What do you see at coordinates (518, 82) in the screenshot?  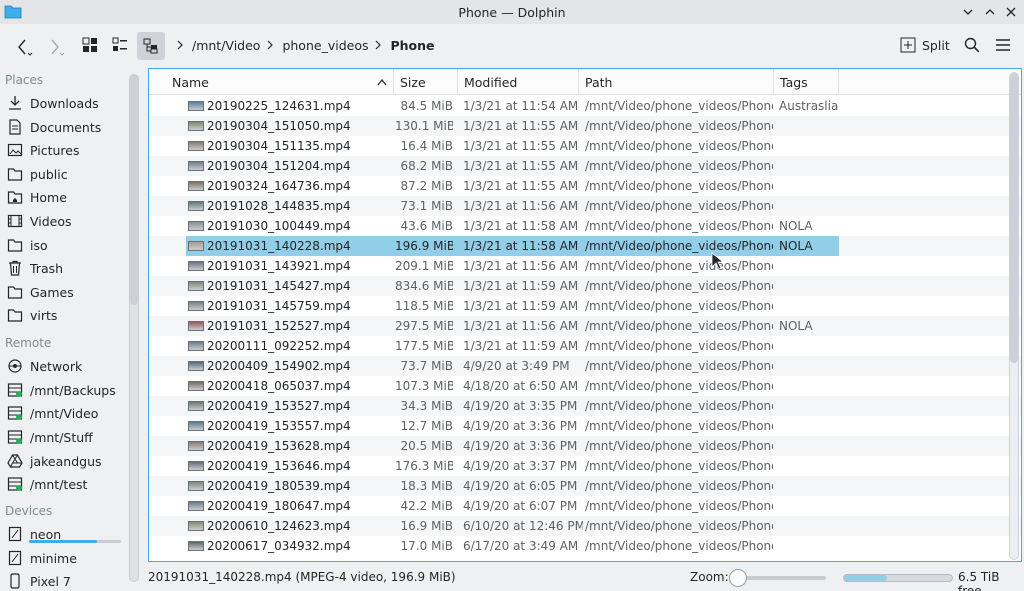 I see `column-header-modified: Modified` at bounding box center [518, 82].